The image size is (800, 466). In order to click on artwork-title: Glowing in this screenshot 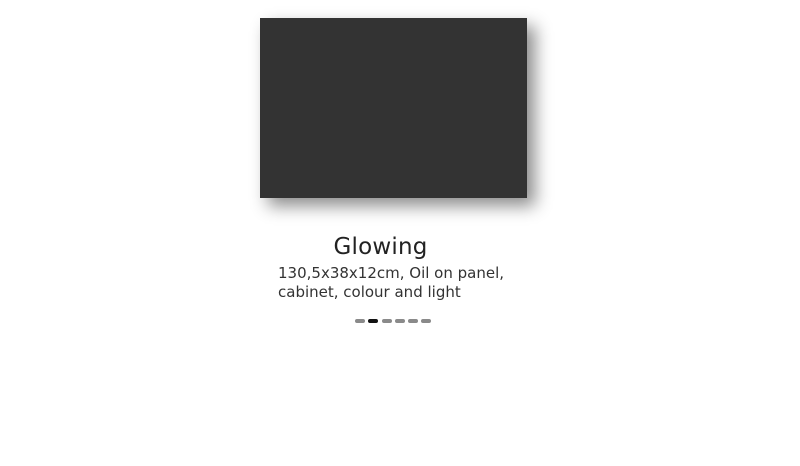, I will do `click(380, 247)`.